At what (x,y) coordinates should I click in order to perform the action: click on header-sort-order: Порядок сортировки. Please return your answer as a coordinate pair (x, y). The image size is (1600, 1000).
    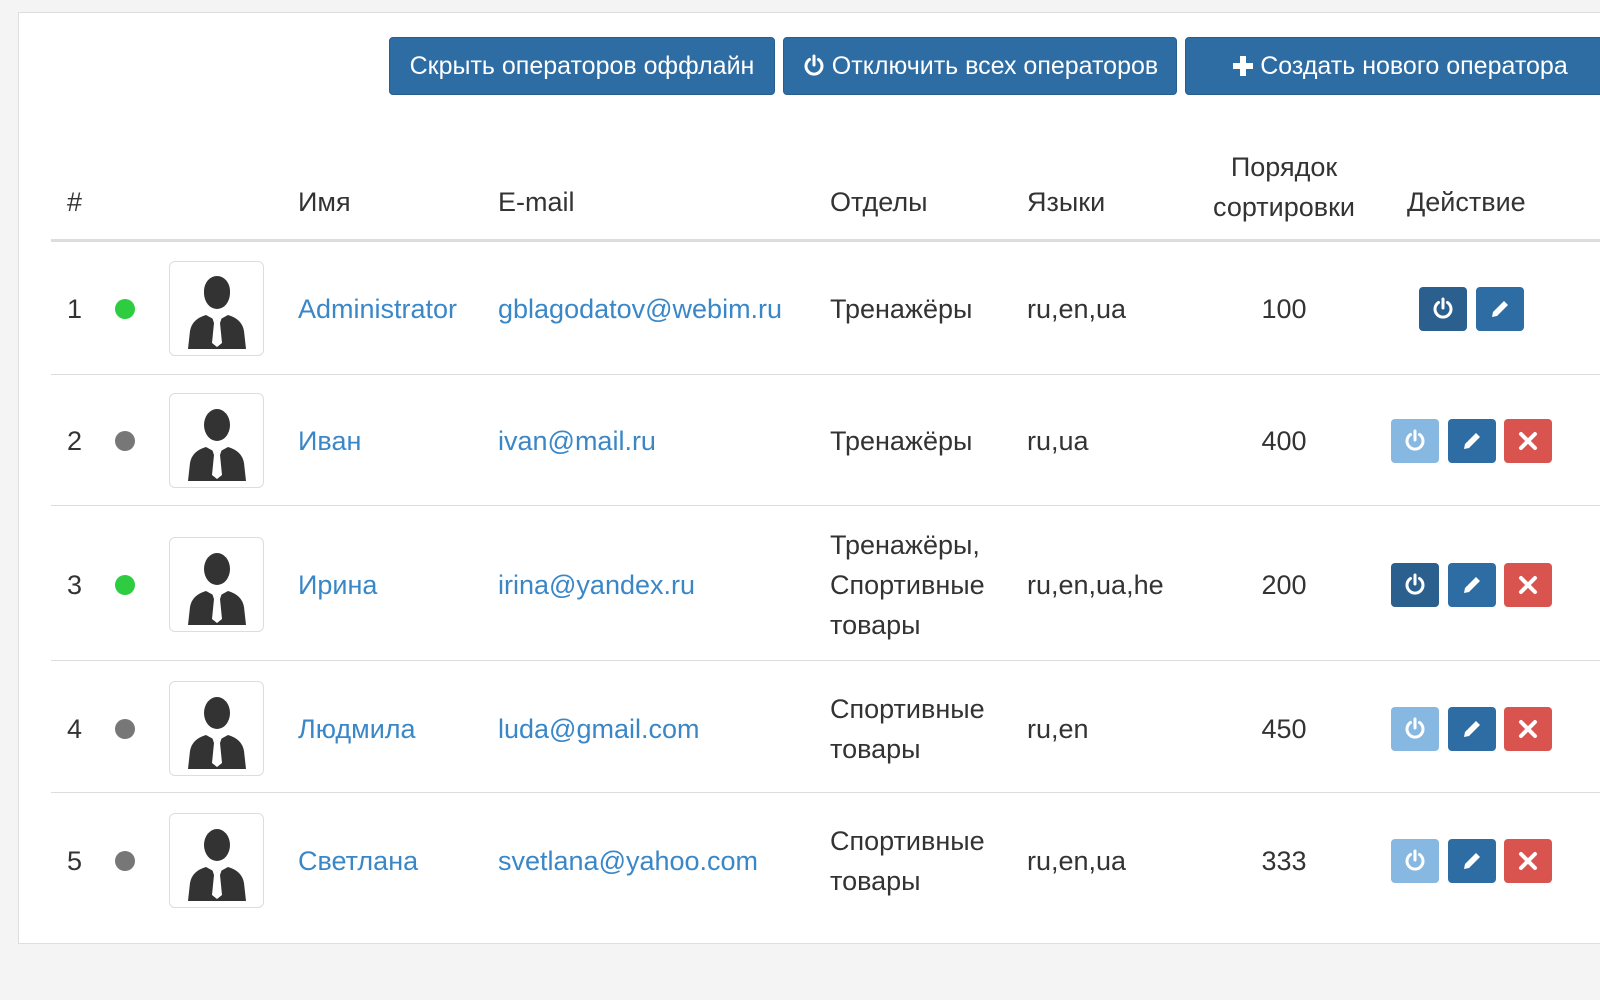
    Looking at the image, I should click on (1284, 187).